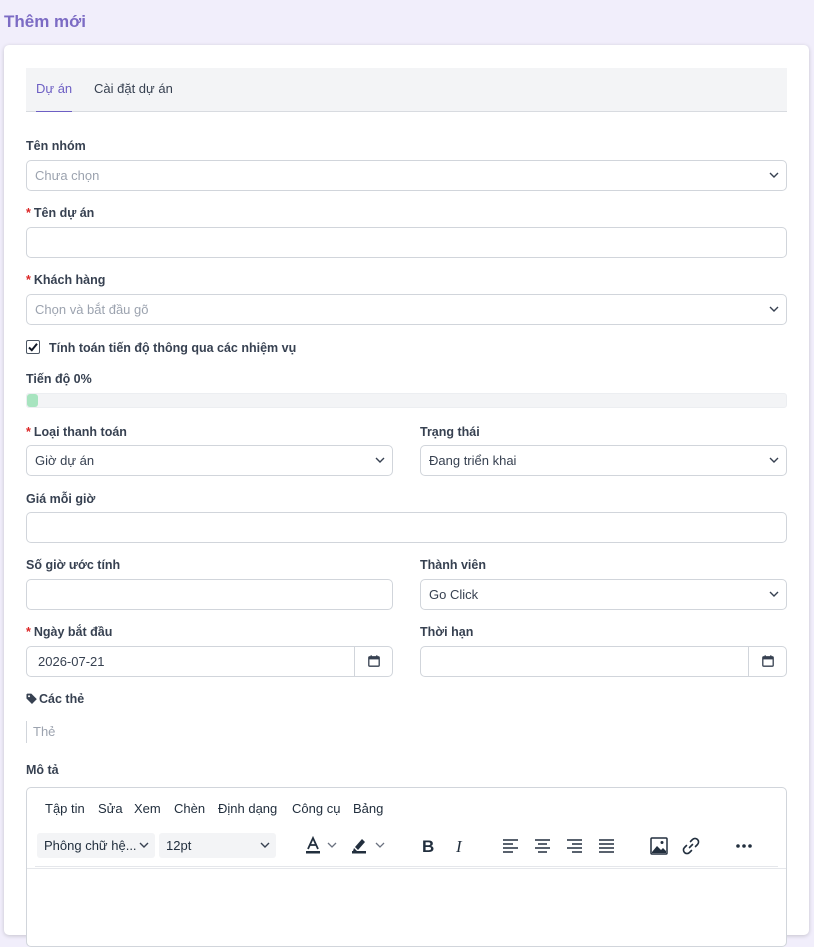 The width and height of the screenshot is (814, 947). Describe the element at coordinates (453, 565) in the screenshot. I see `members-label: Thành viên` at that location.